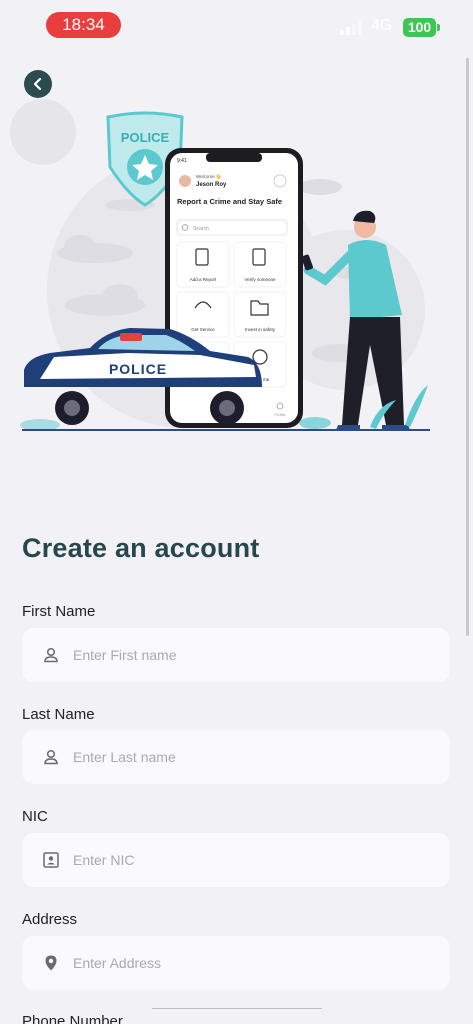 Image resolution: width=473 pixels, height=1024 pixels. I want to click on decor-circle, so click(43, 132).